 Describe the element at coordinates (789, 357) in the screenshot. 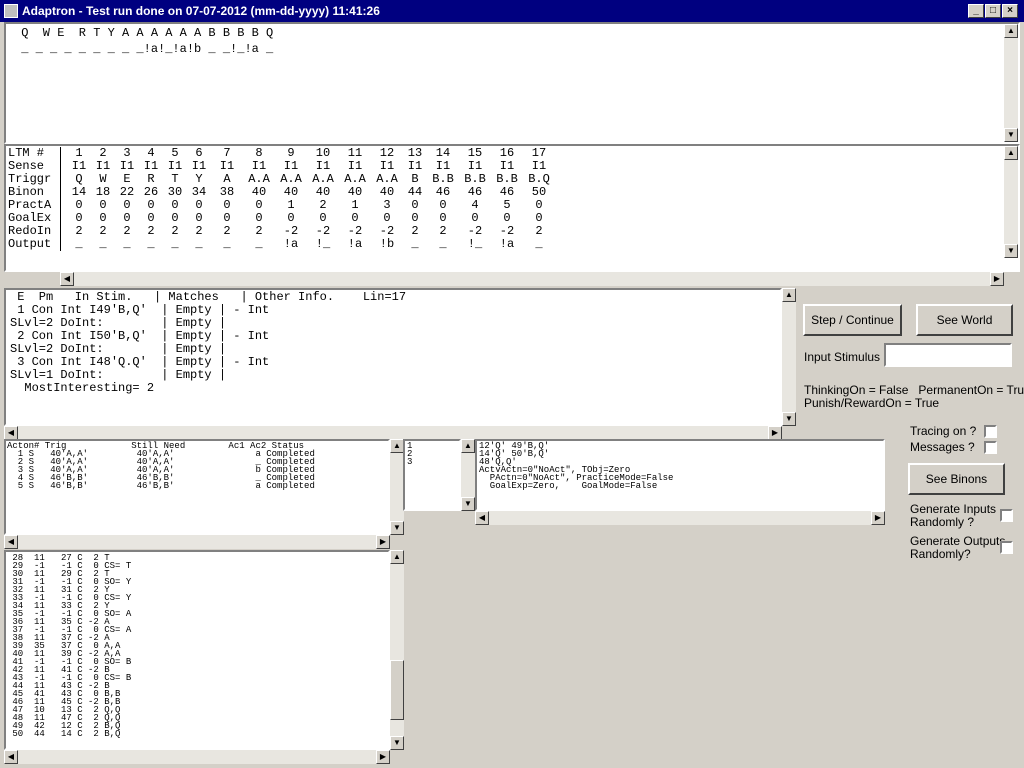

I see `stm-vscroll: ▲ ▼` at that location.